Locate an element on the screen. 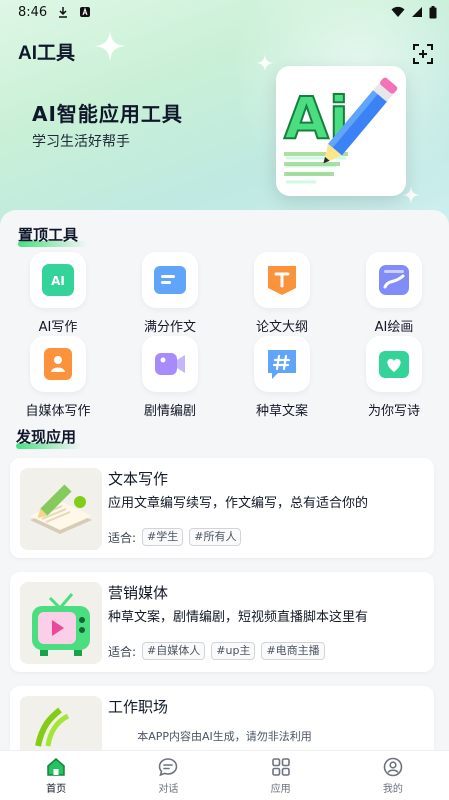 This screenshot has height=800, width=449. battery-icon is located at coordinates (433, 12).